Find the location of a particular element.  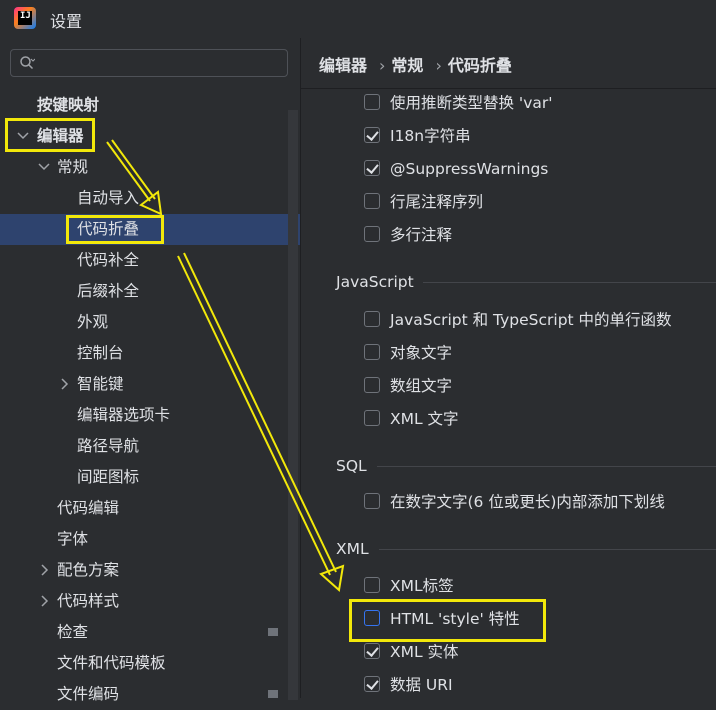

sidebar-item-console: 控制台 is located at coordinates (150, 353).